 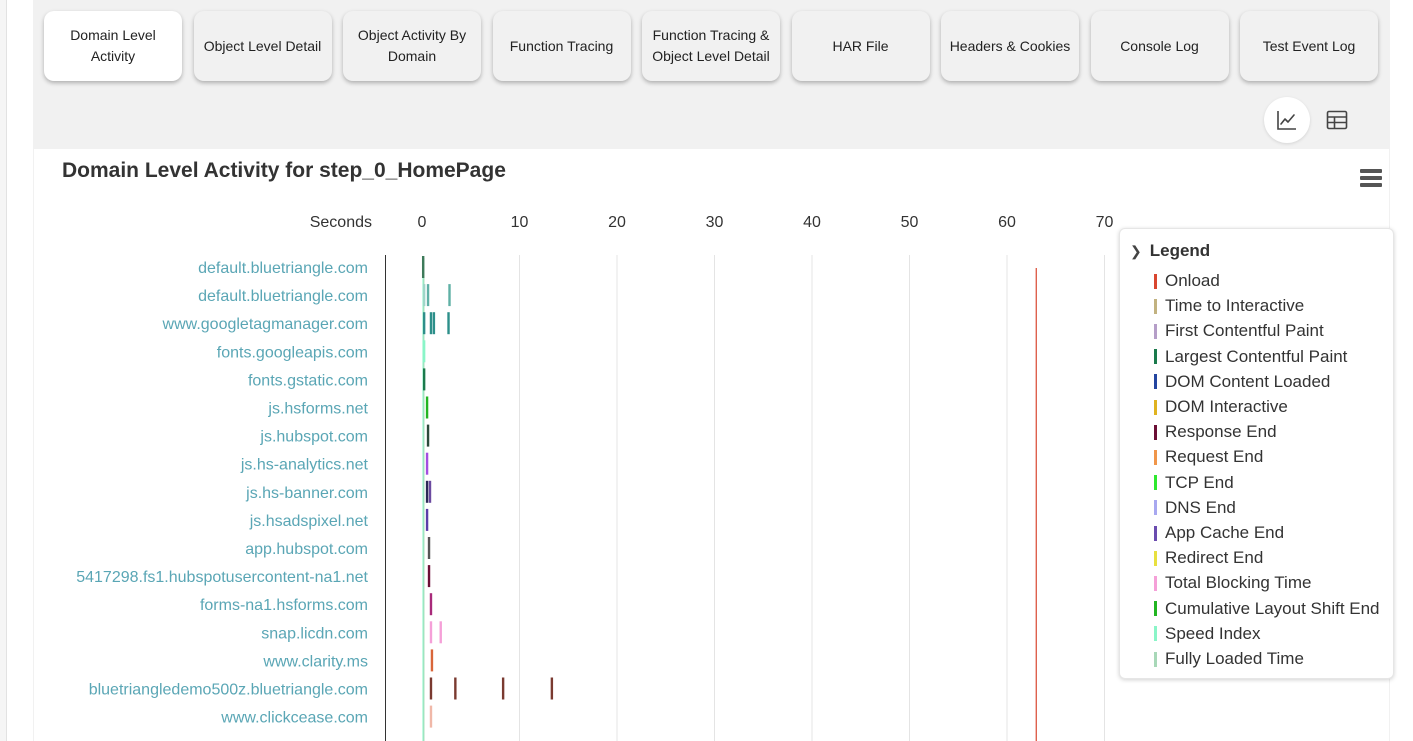 I want to click on legend-toggle: ❯ Legend, so click(x=1170, y=251).